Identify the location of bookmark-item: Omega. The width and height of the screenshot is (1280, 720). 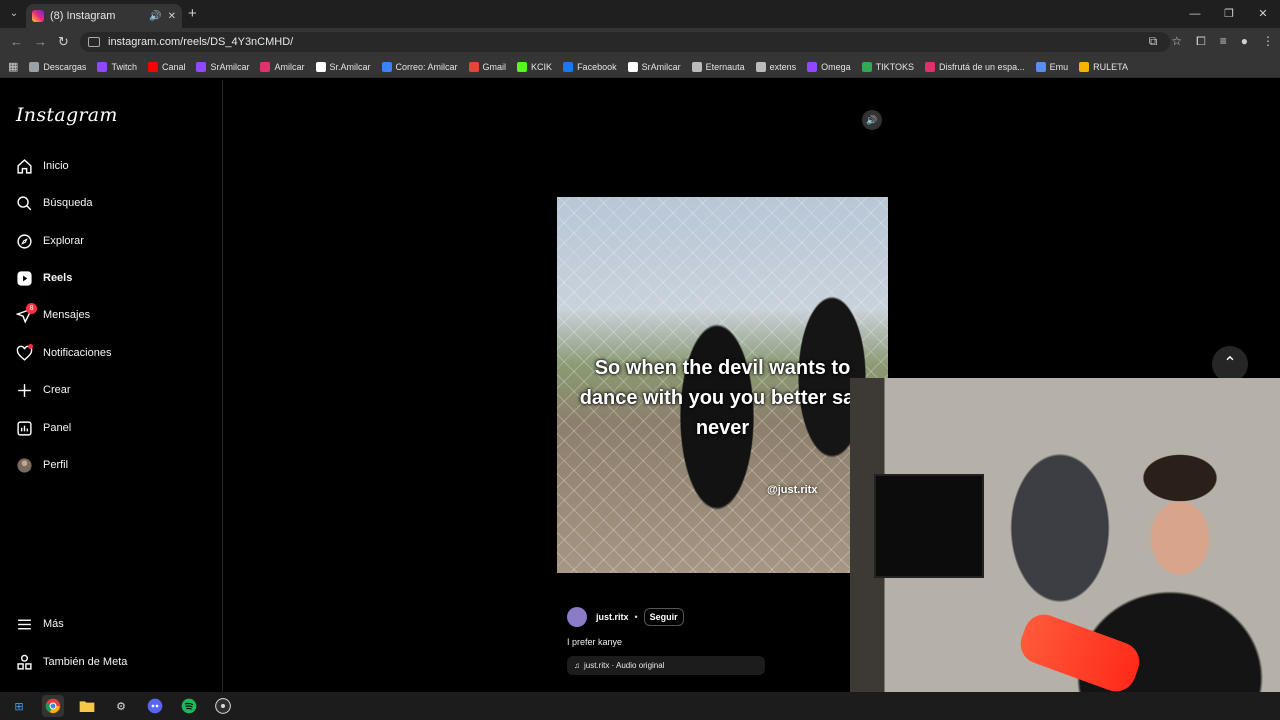
(829, 66).